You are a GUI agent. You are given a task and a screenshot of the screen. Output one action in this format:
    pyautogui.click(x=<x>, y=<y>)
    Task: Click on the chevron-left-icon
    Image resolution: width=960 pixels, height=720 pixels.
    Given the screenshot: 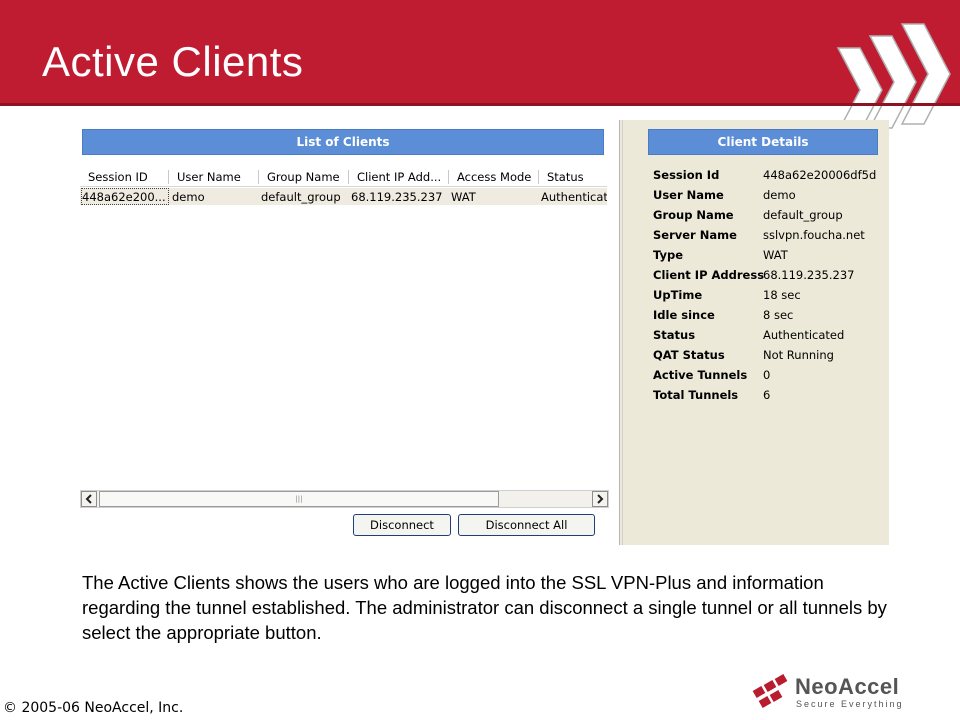 What is the action you would take?
    pyautogui.click(x=88, y=499)
    